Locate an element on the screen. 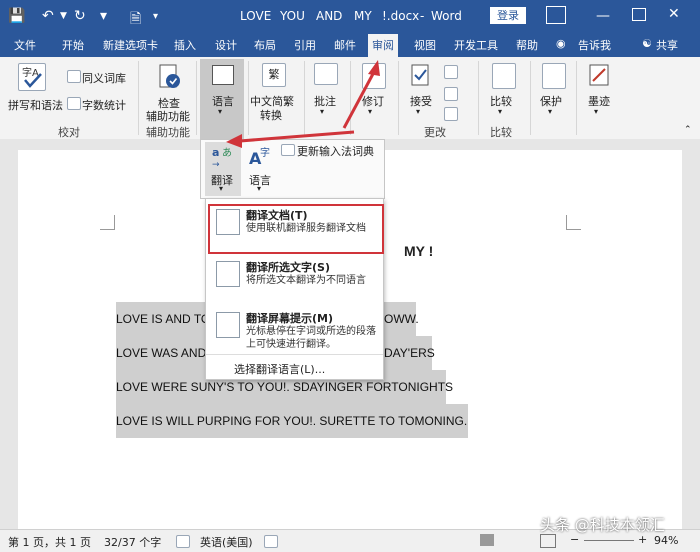 The height and width of the screenshot is (552, 700). proofing-status-icon is located at coordinates (183, 541).